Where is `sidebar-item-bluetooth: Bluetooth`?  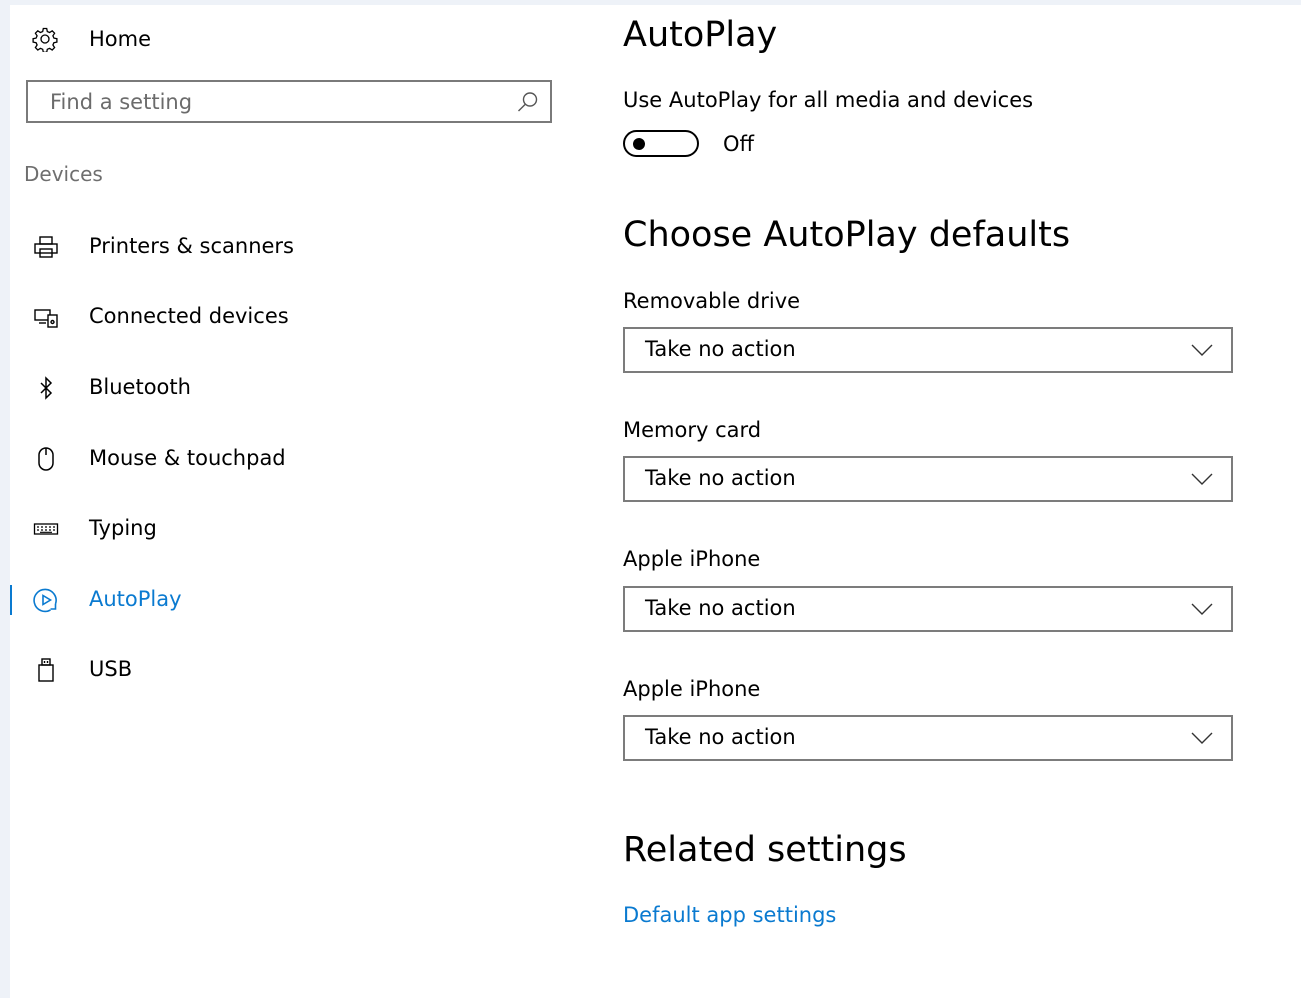
sidebar-item-bluetooth: Bluetooth is located at coordinates (300, 387).